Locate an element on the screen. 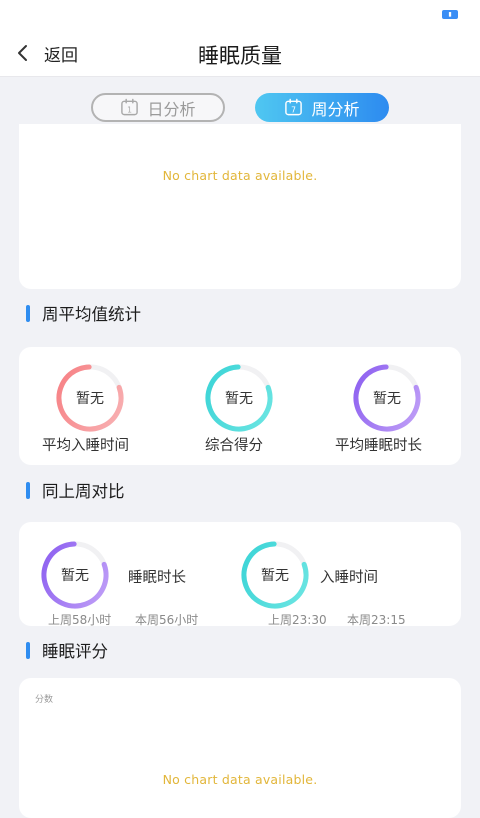 The height and width of the screenshot is (818, 480). sleep-duration-last-week: 上周58小时 is located at coordinates (80, 619).